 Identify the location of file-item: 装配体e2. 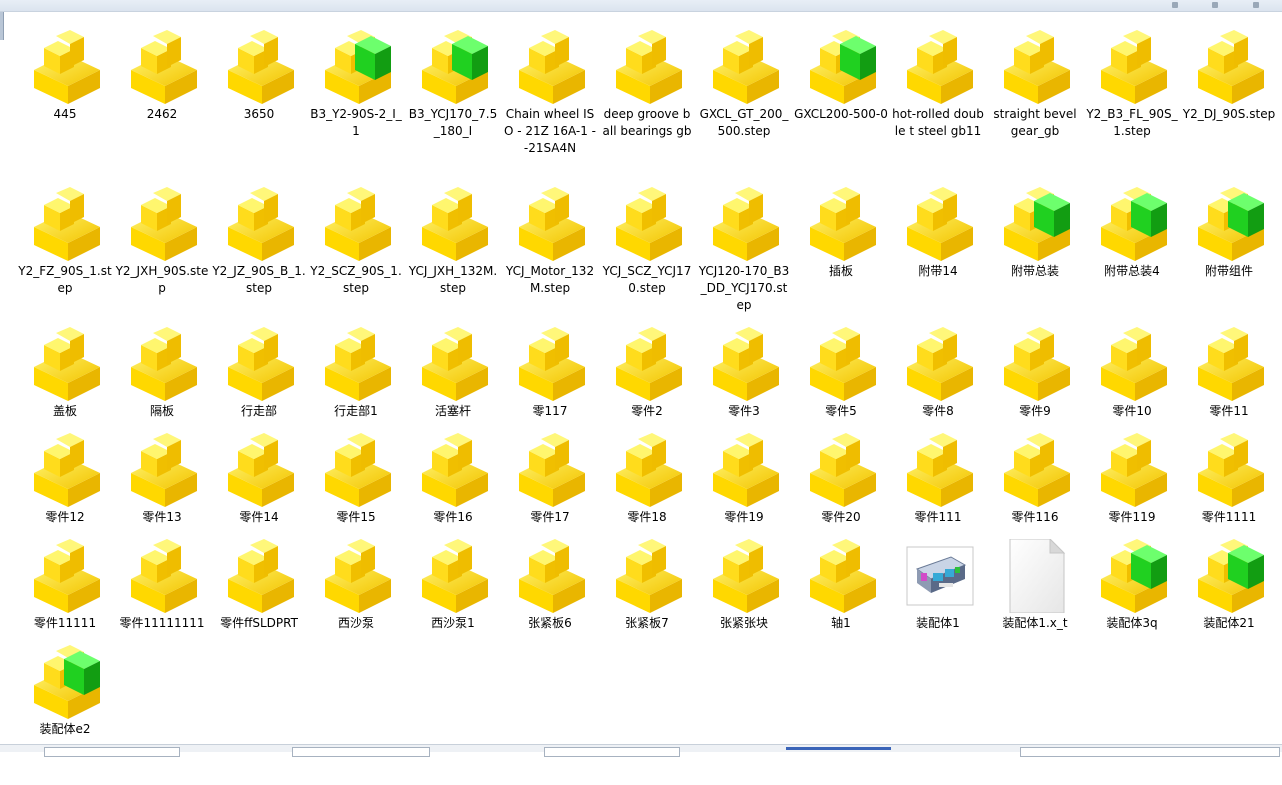
(65, 715).